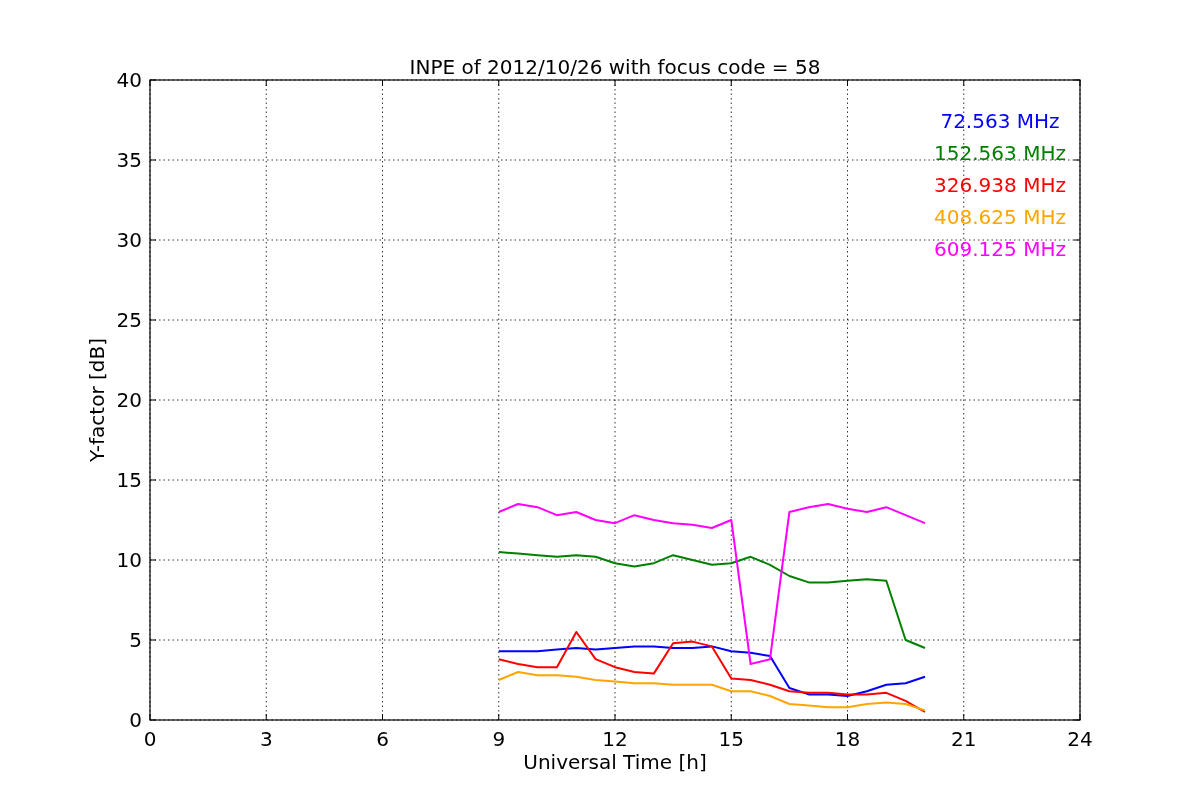 The image size is (1200, 800). What do you see at coordinates (382, 739) in the screenshot?
I see `x-tick-label: 6` at bounding box center [382, 739].